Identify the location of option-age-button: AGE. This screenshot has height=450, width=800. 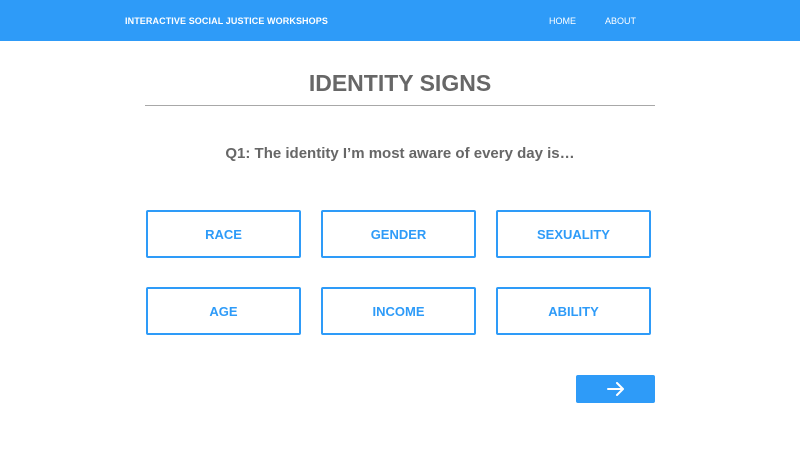
(223, 311).